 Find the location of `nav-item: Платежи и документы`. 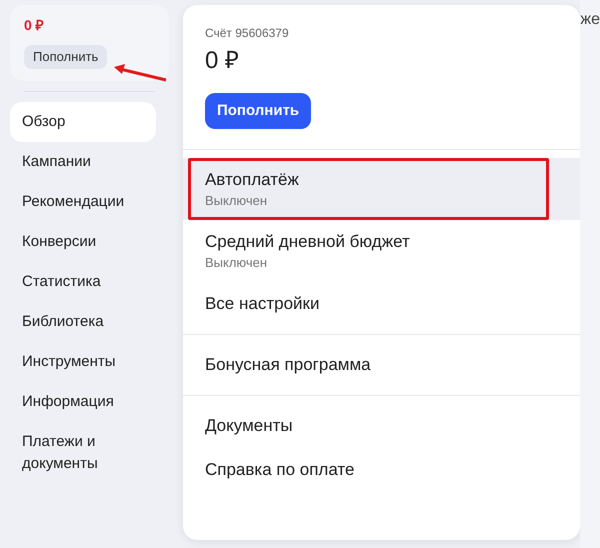

nav-item: Платежи и документы is located at coordinates (83, 453).